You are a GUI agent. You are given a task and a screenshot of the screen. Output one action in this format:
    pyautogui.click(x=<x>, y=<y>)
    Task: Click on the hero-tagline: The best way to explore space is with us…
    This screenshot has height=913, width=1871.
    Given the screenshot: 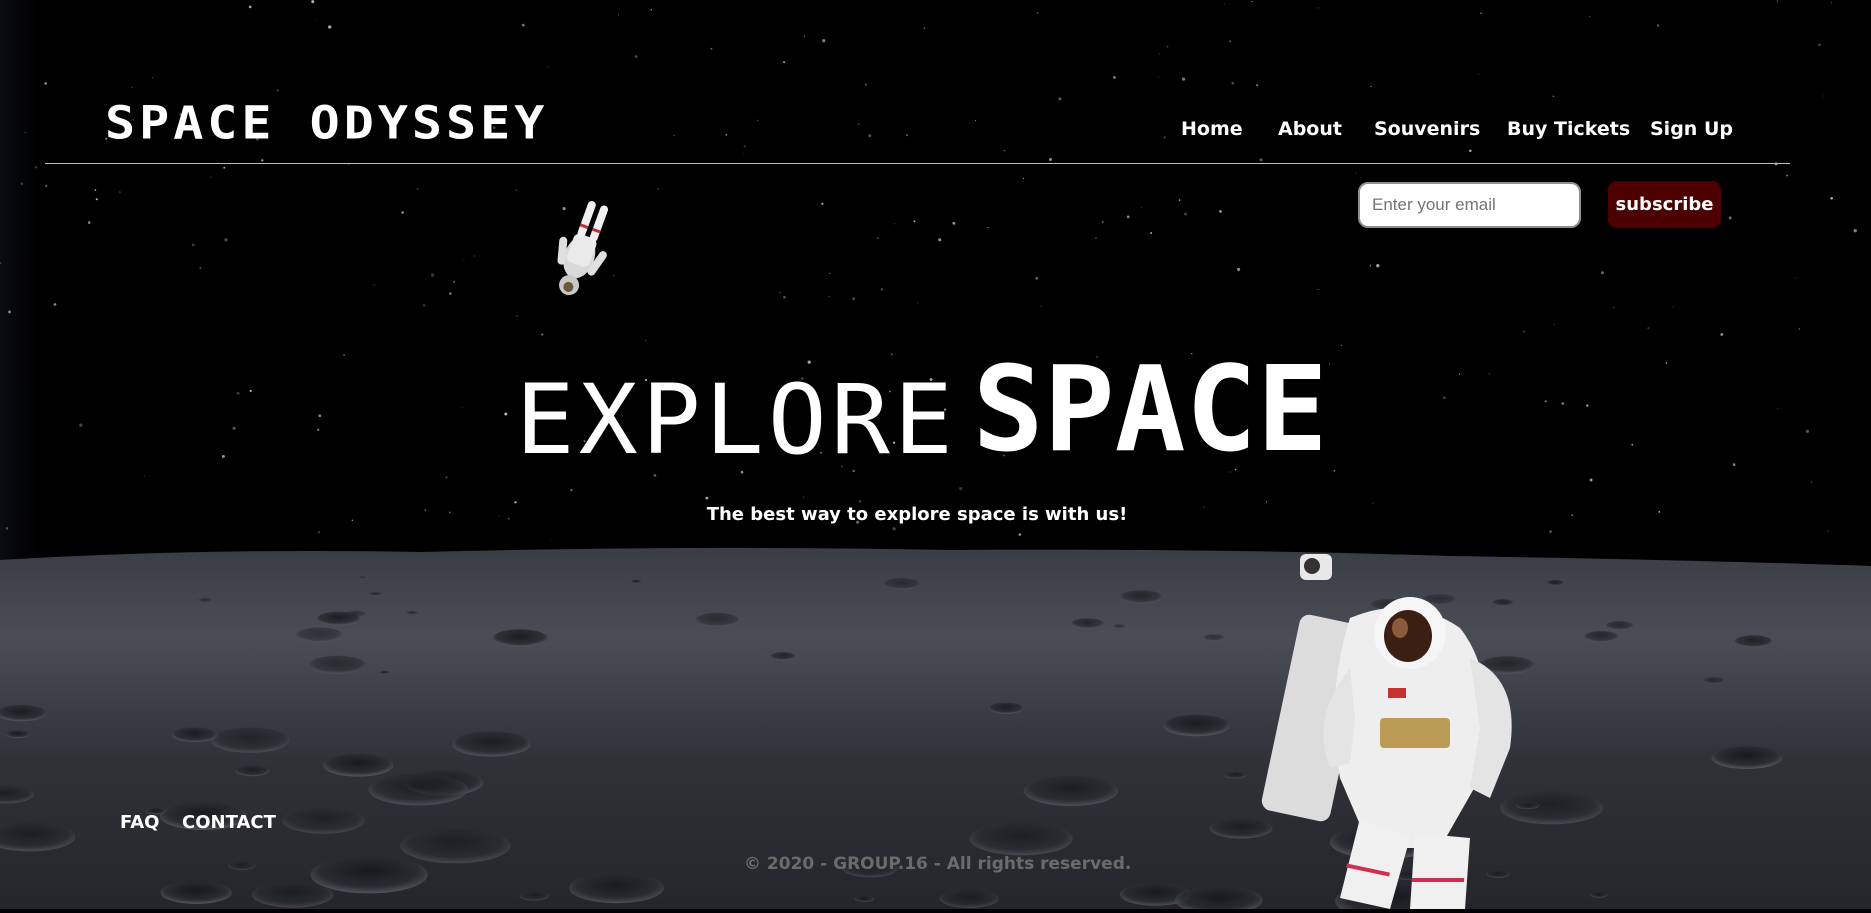 What is the action you would take?
    pyautogui.click(x=917, y=514)
    